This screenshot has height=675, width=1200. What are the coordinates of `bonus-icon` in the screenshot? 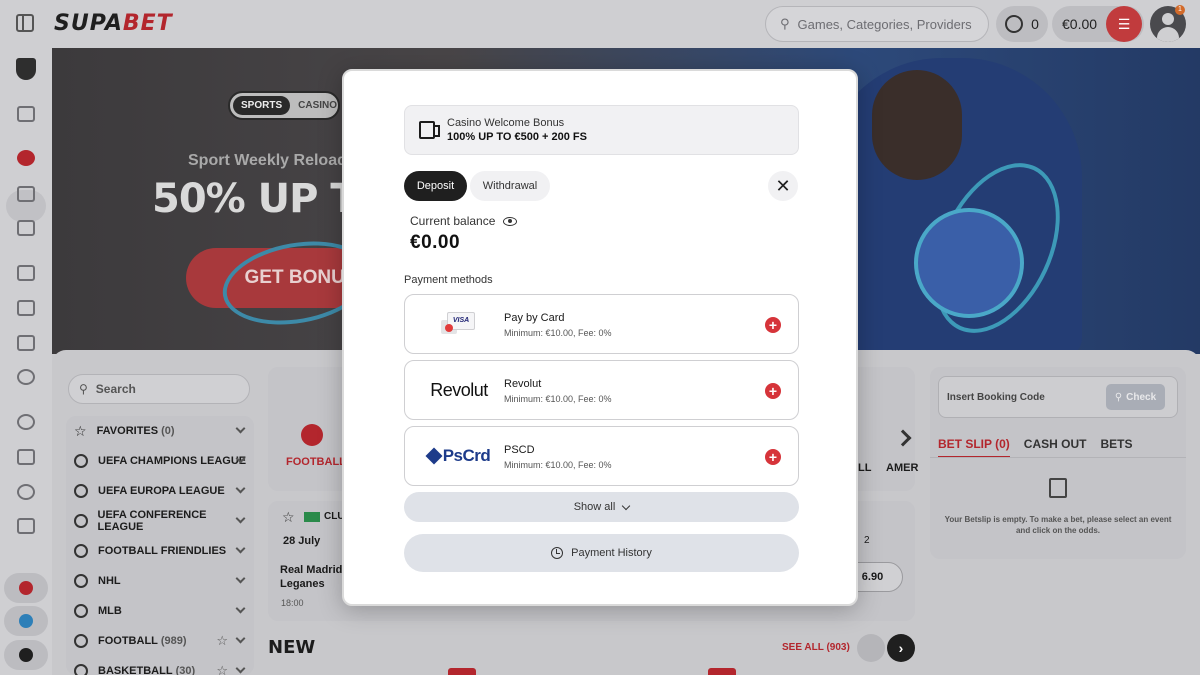 It's located at (429, 130).